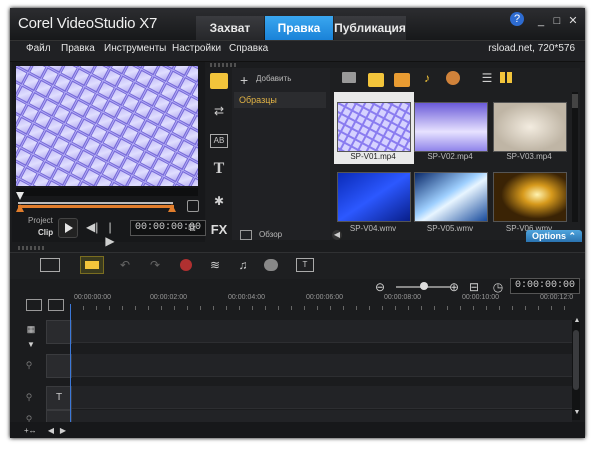 This screenshot has width=600, height=452. I want to click on timeline-view-button, so click(92, 265).